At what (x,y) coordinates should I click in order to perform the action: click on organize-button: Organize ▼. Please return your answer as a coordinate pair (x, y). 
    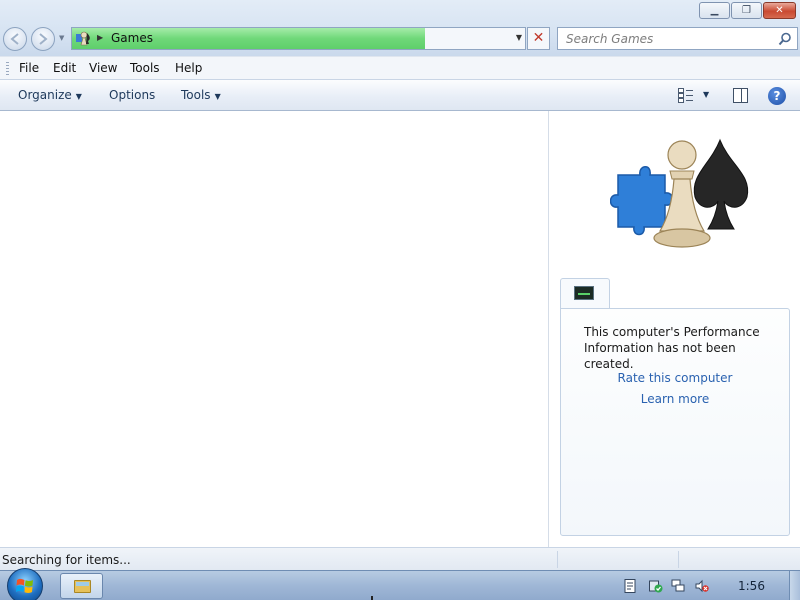
    Looking at the image, I should click on (50, 95).